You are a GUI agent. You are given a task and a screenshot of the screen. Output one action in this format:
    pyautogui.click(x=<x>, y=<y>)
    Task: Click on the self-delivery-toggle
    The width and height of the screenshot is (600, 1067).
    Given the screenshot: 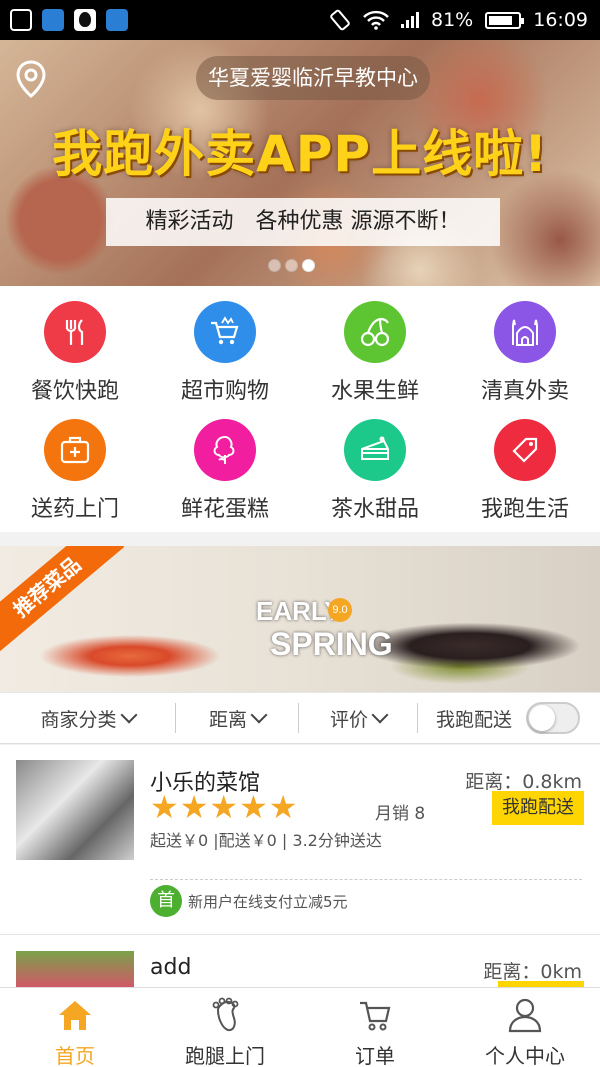 What is the action you would take?
    pyautogui.click(x=553, y=718)
    